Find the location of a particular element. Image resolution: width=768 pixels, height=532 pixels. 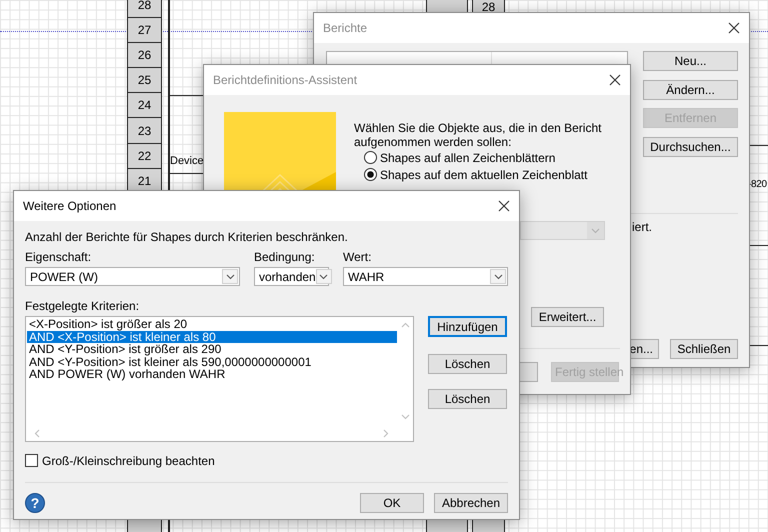

window-title: Weitere Optionen is located at coordinates (70, 206).